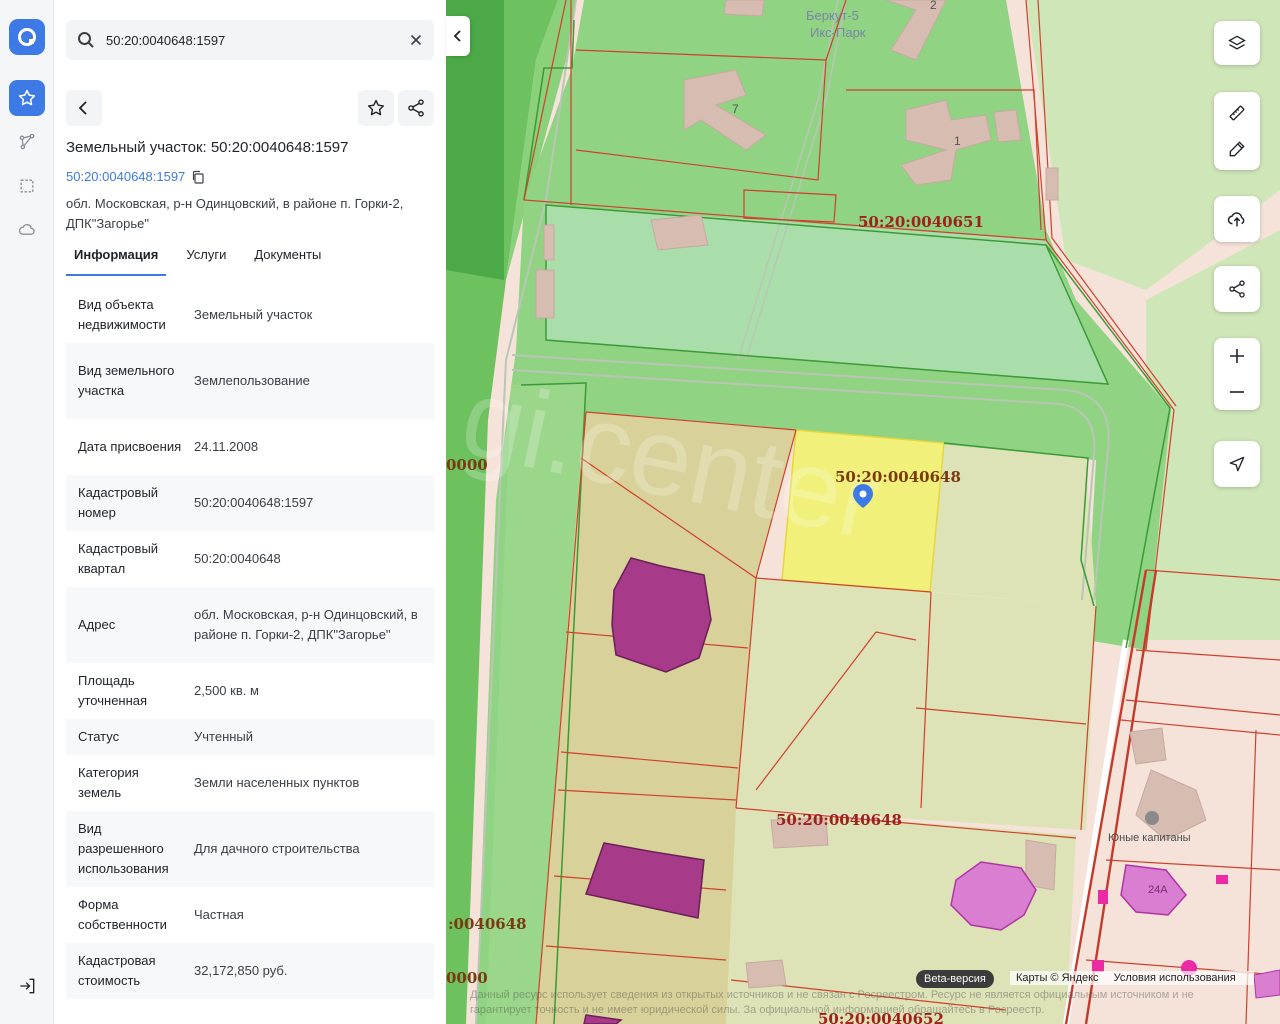 The width and height of the screenshot is (1280, 1024). I want to click on map-label: Беркут-5, so click(832, 15).